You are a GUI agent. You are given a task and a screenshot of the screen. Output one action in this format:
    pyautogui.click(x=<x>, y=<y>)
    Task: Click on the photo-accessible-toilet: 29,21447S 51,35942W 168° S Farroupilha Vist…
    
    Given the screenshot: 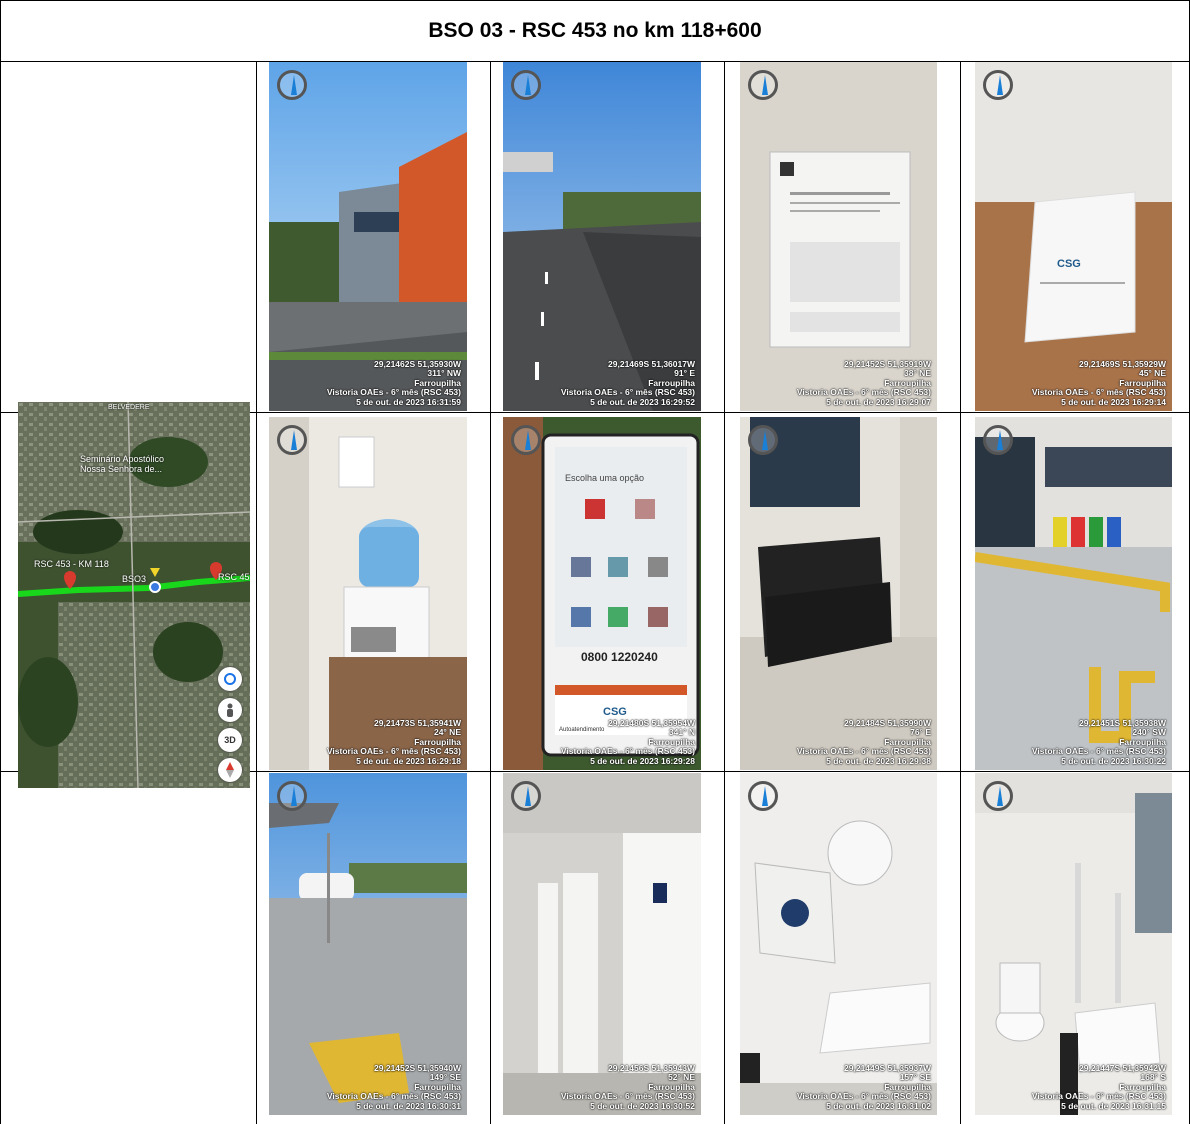 What is the action you would take?
    pyautogui.click(x=1073, y=944)
    